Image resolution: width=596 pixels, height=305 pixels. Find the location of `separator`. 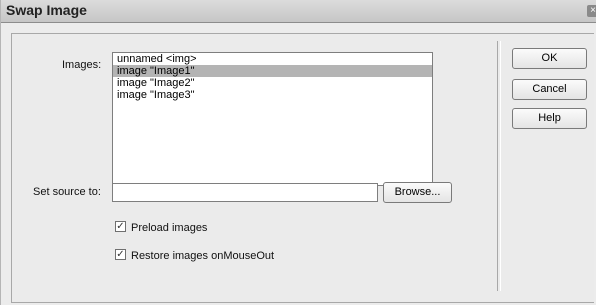

separator is located at coordinates (499, 166).